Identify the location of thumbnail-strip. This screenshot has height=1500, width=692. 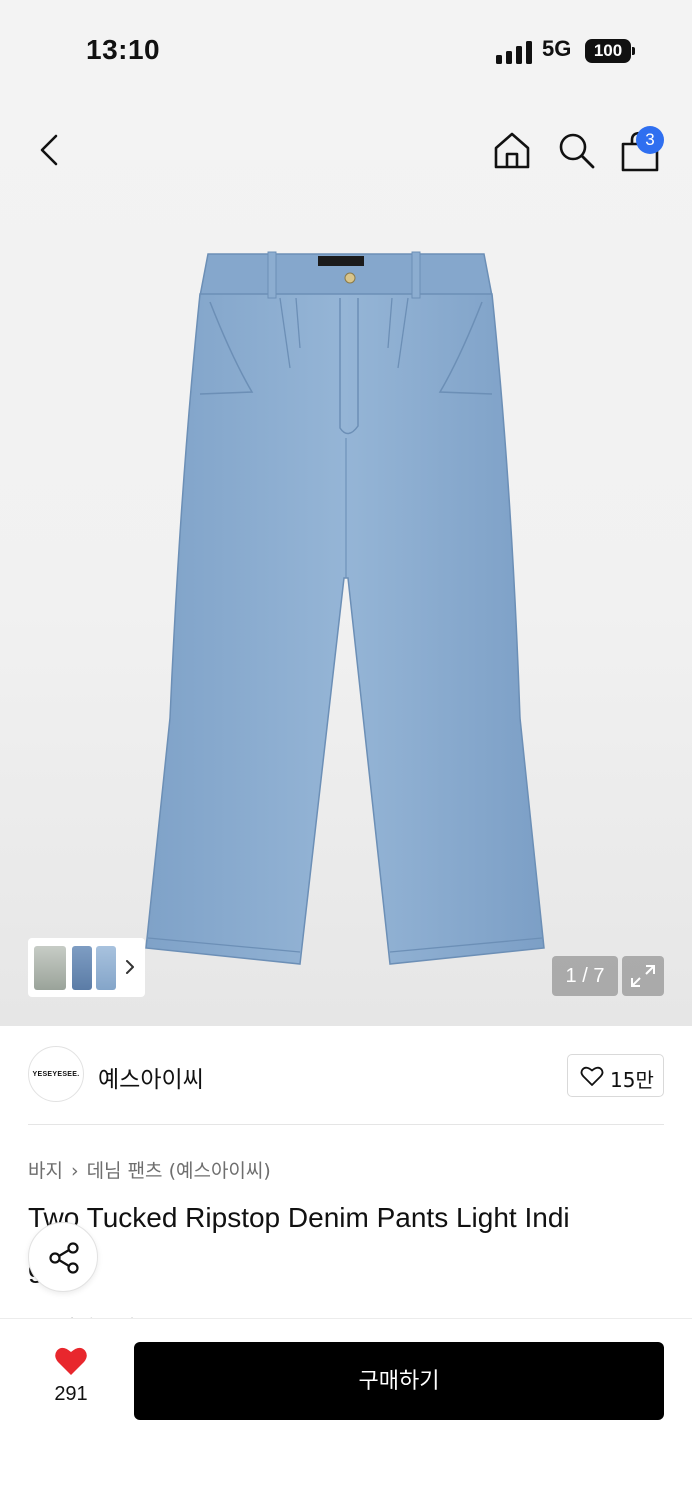
(86, 967).